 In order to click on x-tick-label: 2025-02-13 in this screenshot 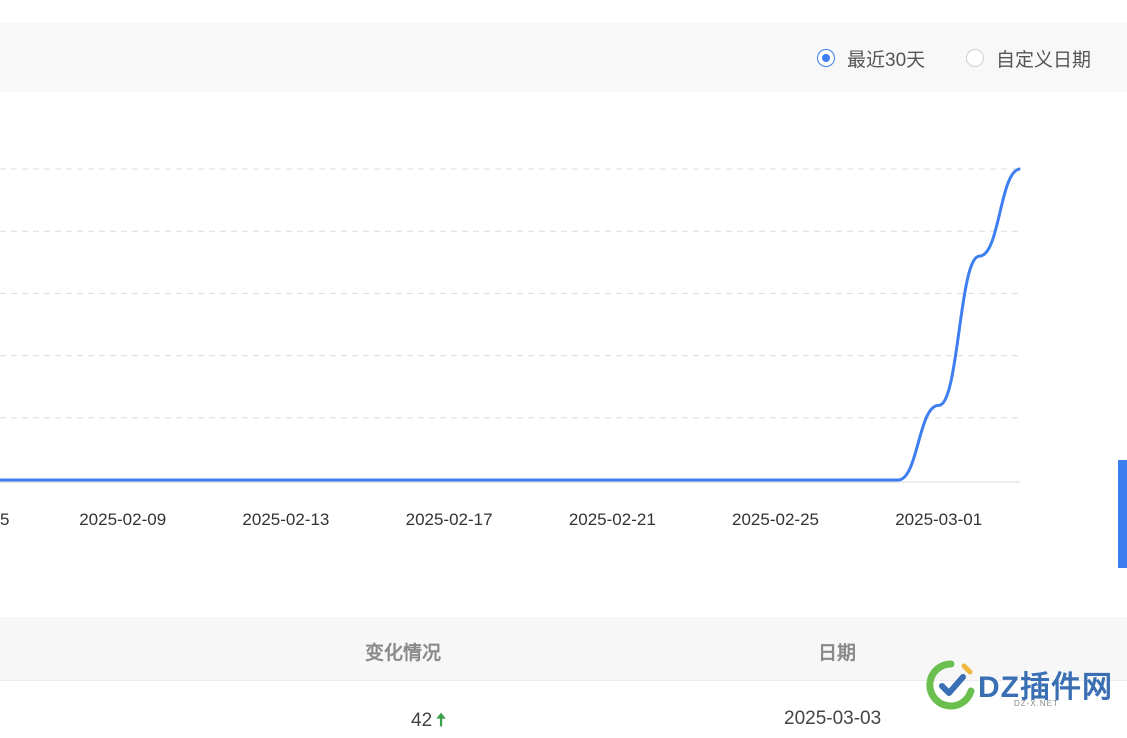, I will do `click(285, 519)`.